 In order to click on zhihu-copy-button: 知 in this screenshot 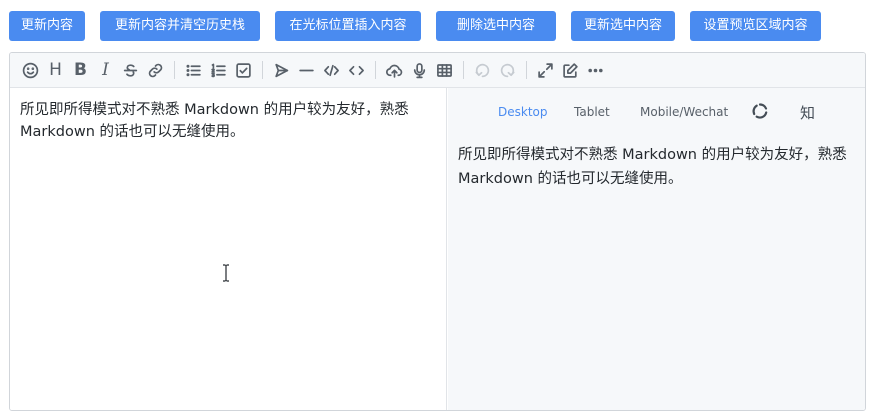, I will do `click(807, 112)`.